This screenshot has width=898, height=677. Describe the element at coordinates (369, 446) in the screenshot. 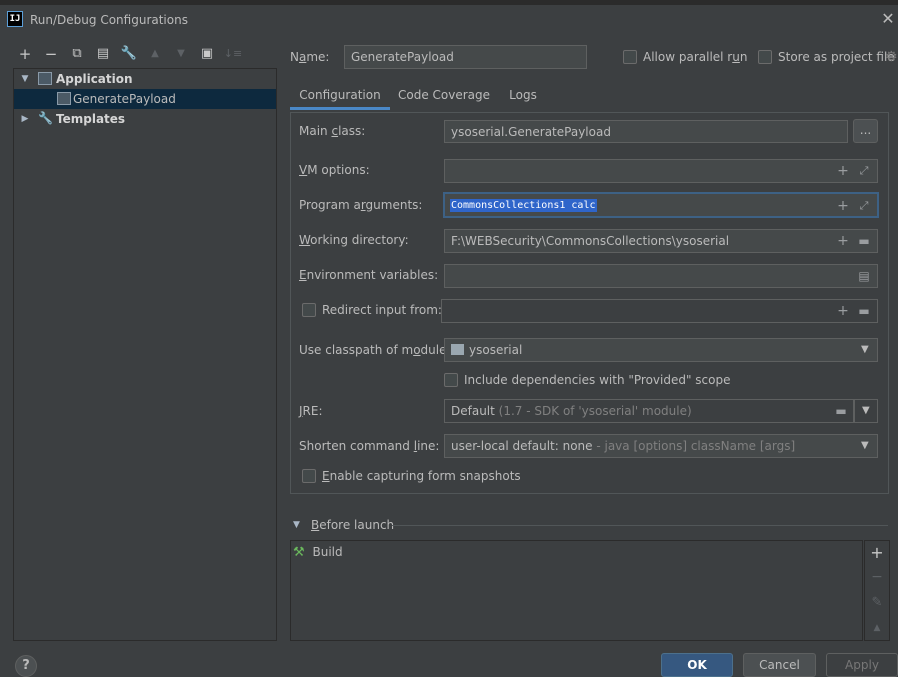

I see `shorten-command-line-label: Shorten command line:` at that location.